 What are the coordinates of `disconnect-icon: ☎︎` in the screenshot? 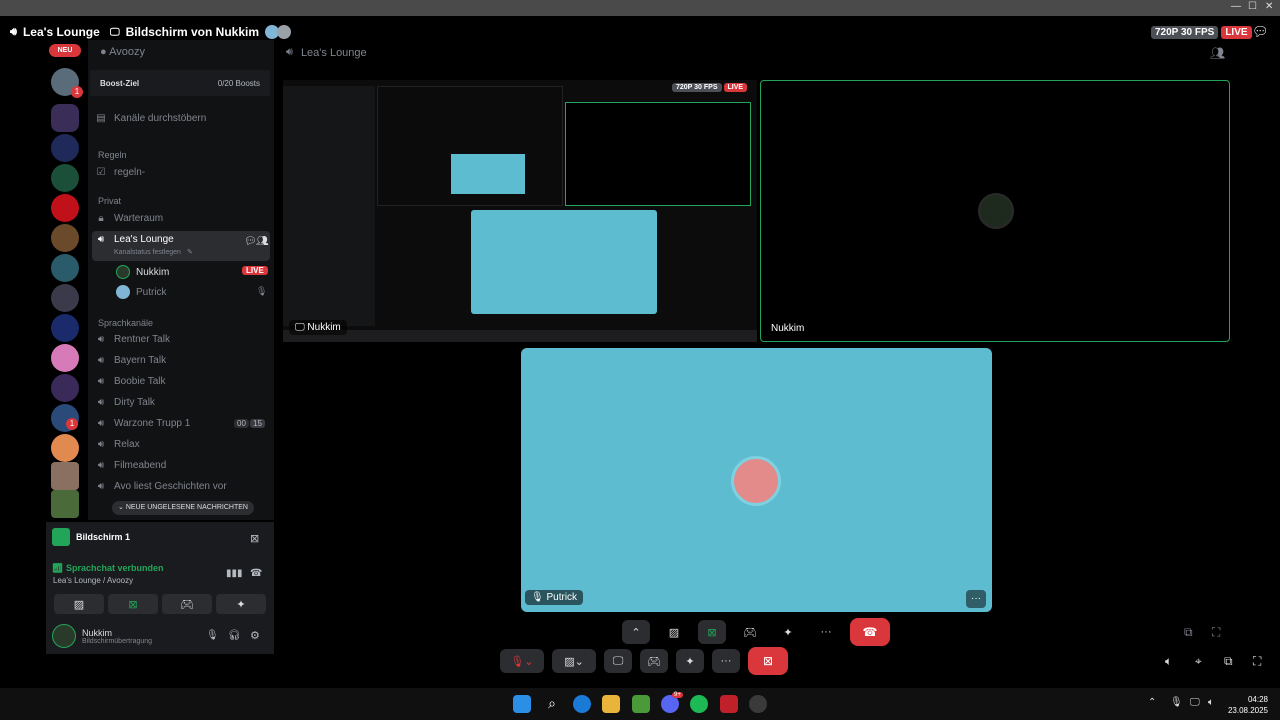 It's located at (256, 573).